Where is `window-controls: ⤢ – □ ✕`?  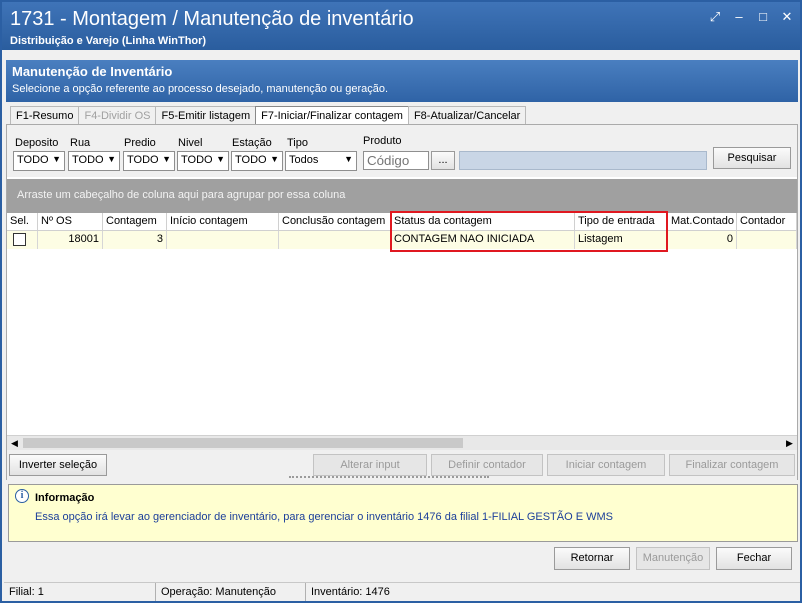
window-controls: ⤢ – □ ✕ is located at coordinates (751, 17).